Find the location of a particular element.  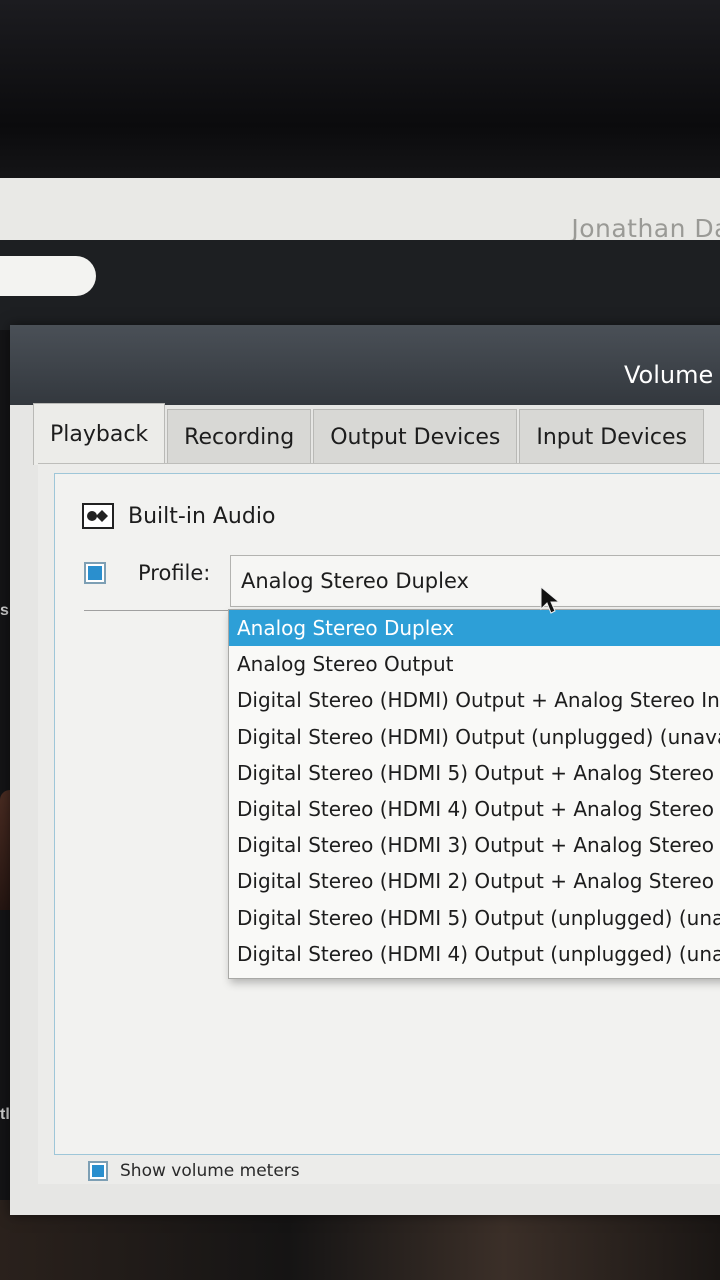

tab-playback: Playback is located at coordinates (99, 434).